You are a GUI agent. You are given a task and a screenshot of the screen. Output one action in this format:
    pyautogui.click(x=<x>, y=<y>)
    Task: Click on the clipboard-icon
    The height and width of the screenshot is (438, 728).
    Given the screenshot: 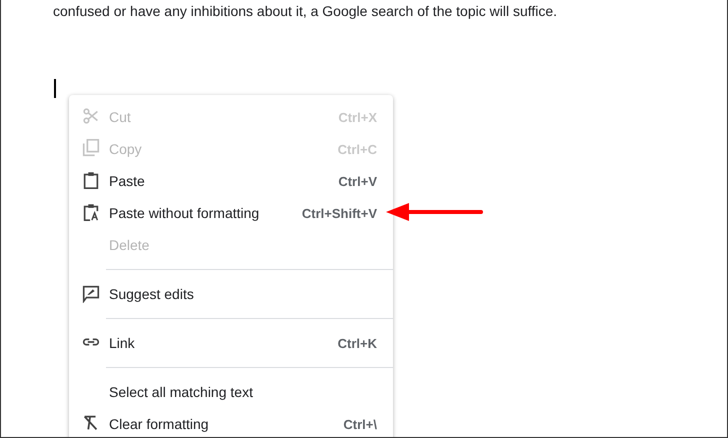 What is the action you would take?
    pyautogui.click(x=91, y=180)
    